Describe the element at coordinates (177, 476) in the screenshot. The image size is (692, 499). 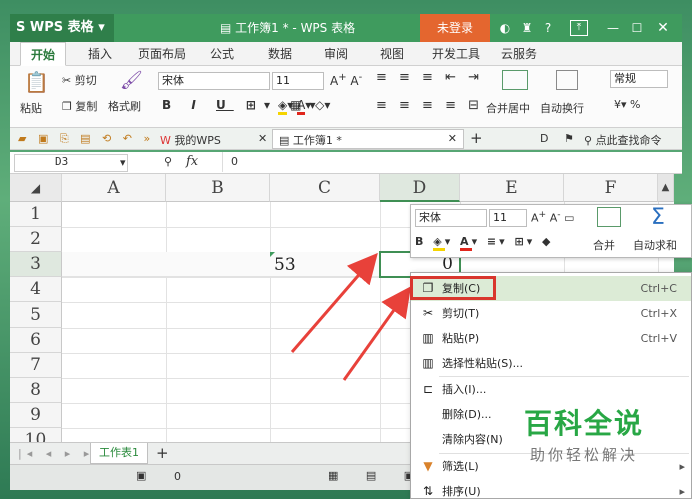
I see `status-sum-value: 0` at that location.